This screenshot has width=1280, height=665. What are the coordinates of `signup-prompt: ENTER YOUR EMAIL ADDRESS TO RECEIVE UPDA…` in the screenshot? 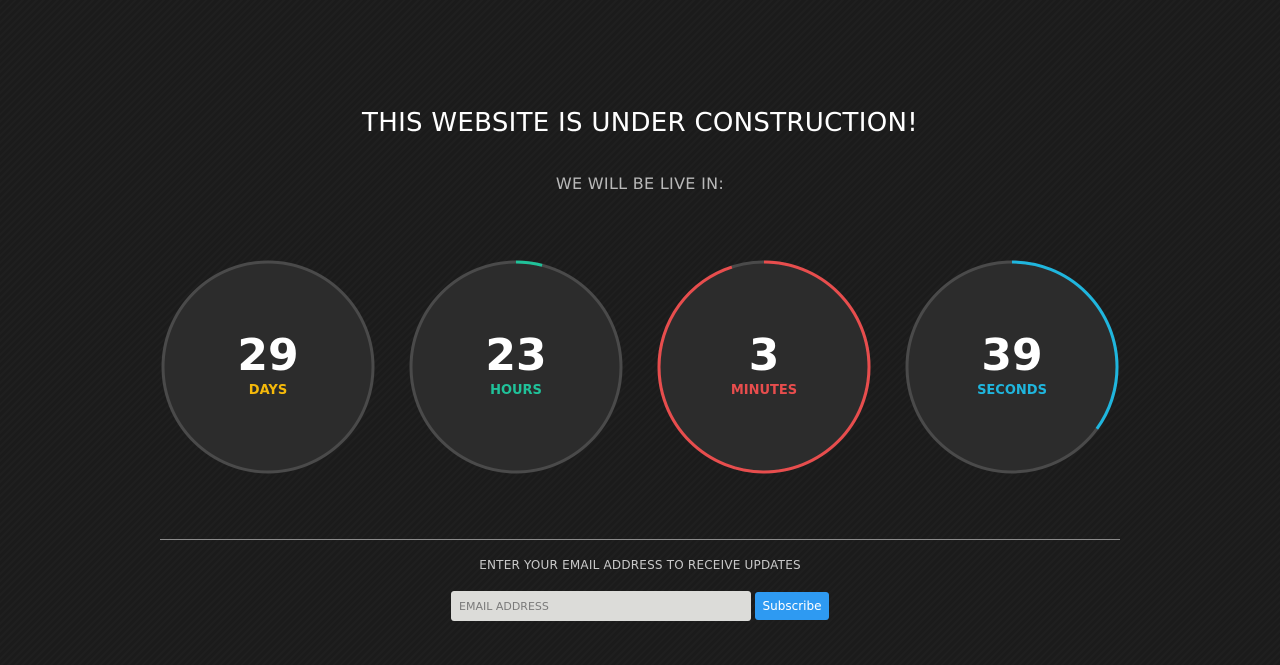 It's located at (640, 565).